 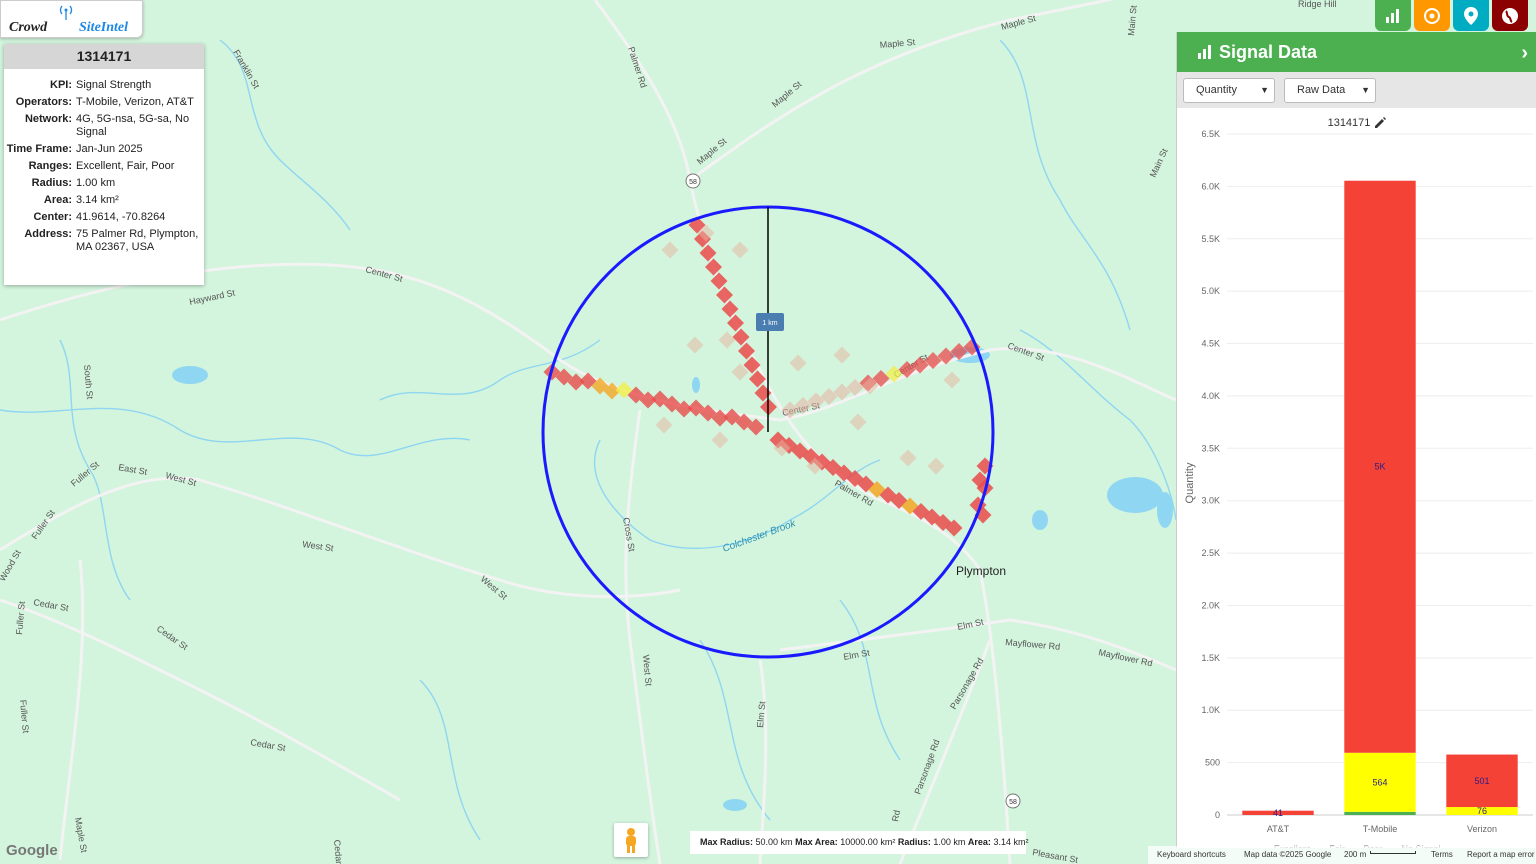 I want to click on x-tick-label: Verizon, so click(x=1482, y=829).